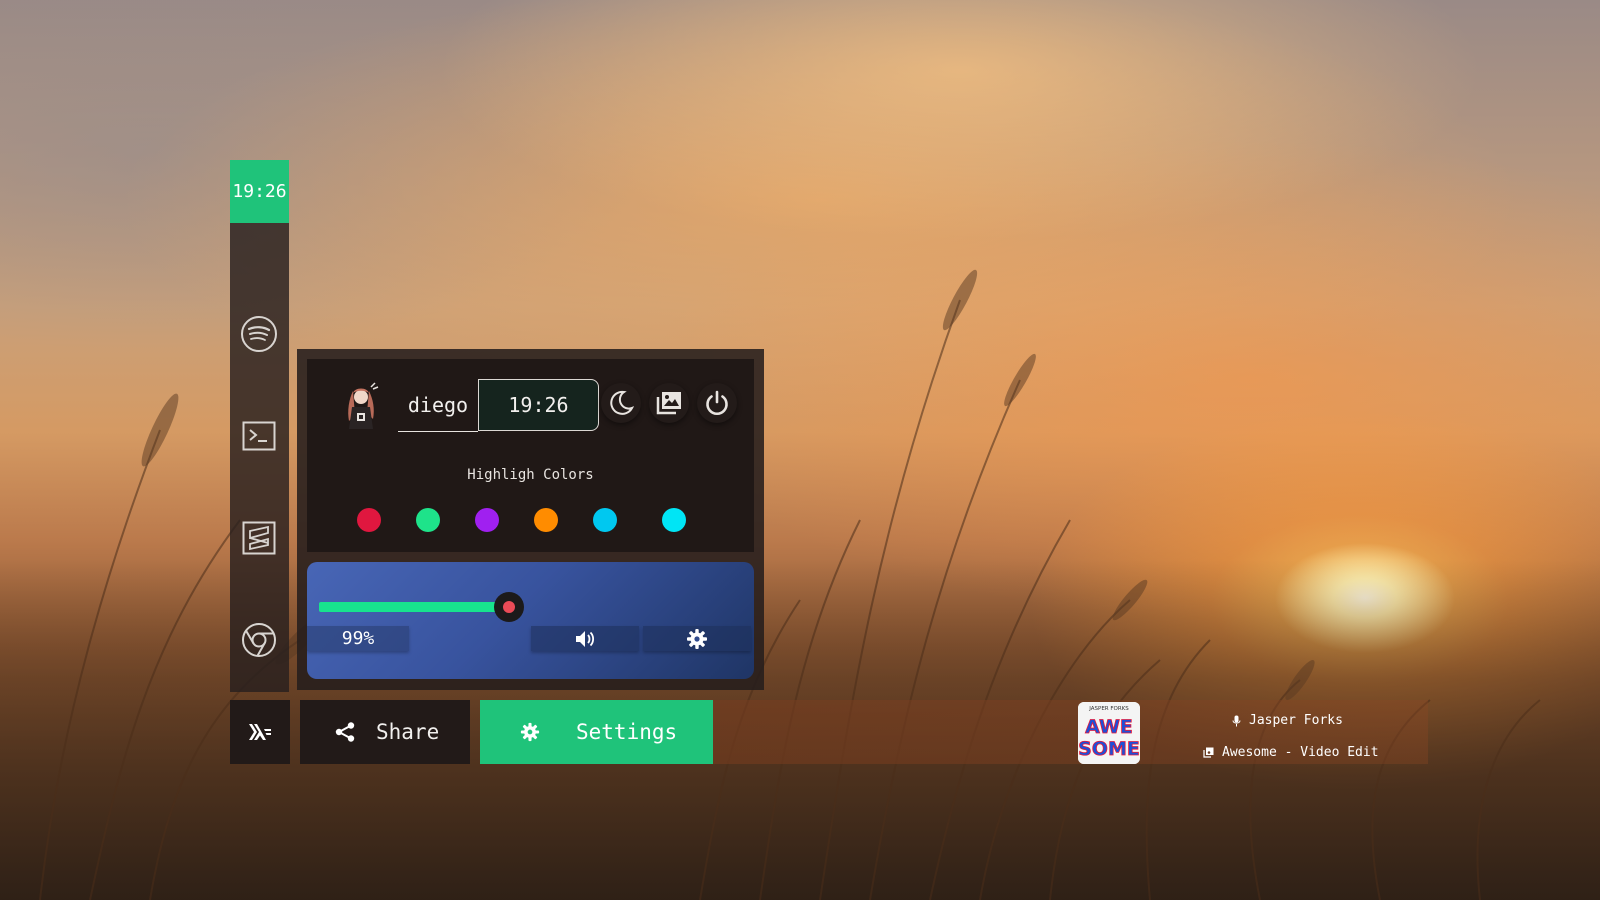 Image resolution: width=1600 pixels, height=900 pixels. I want to click on control-panel: diego 19:26 Highligh Colors 99%, so click(530, 519).